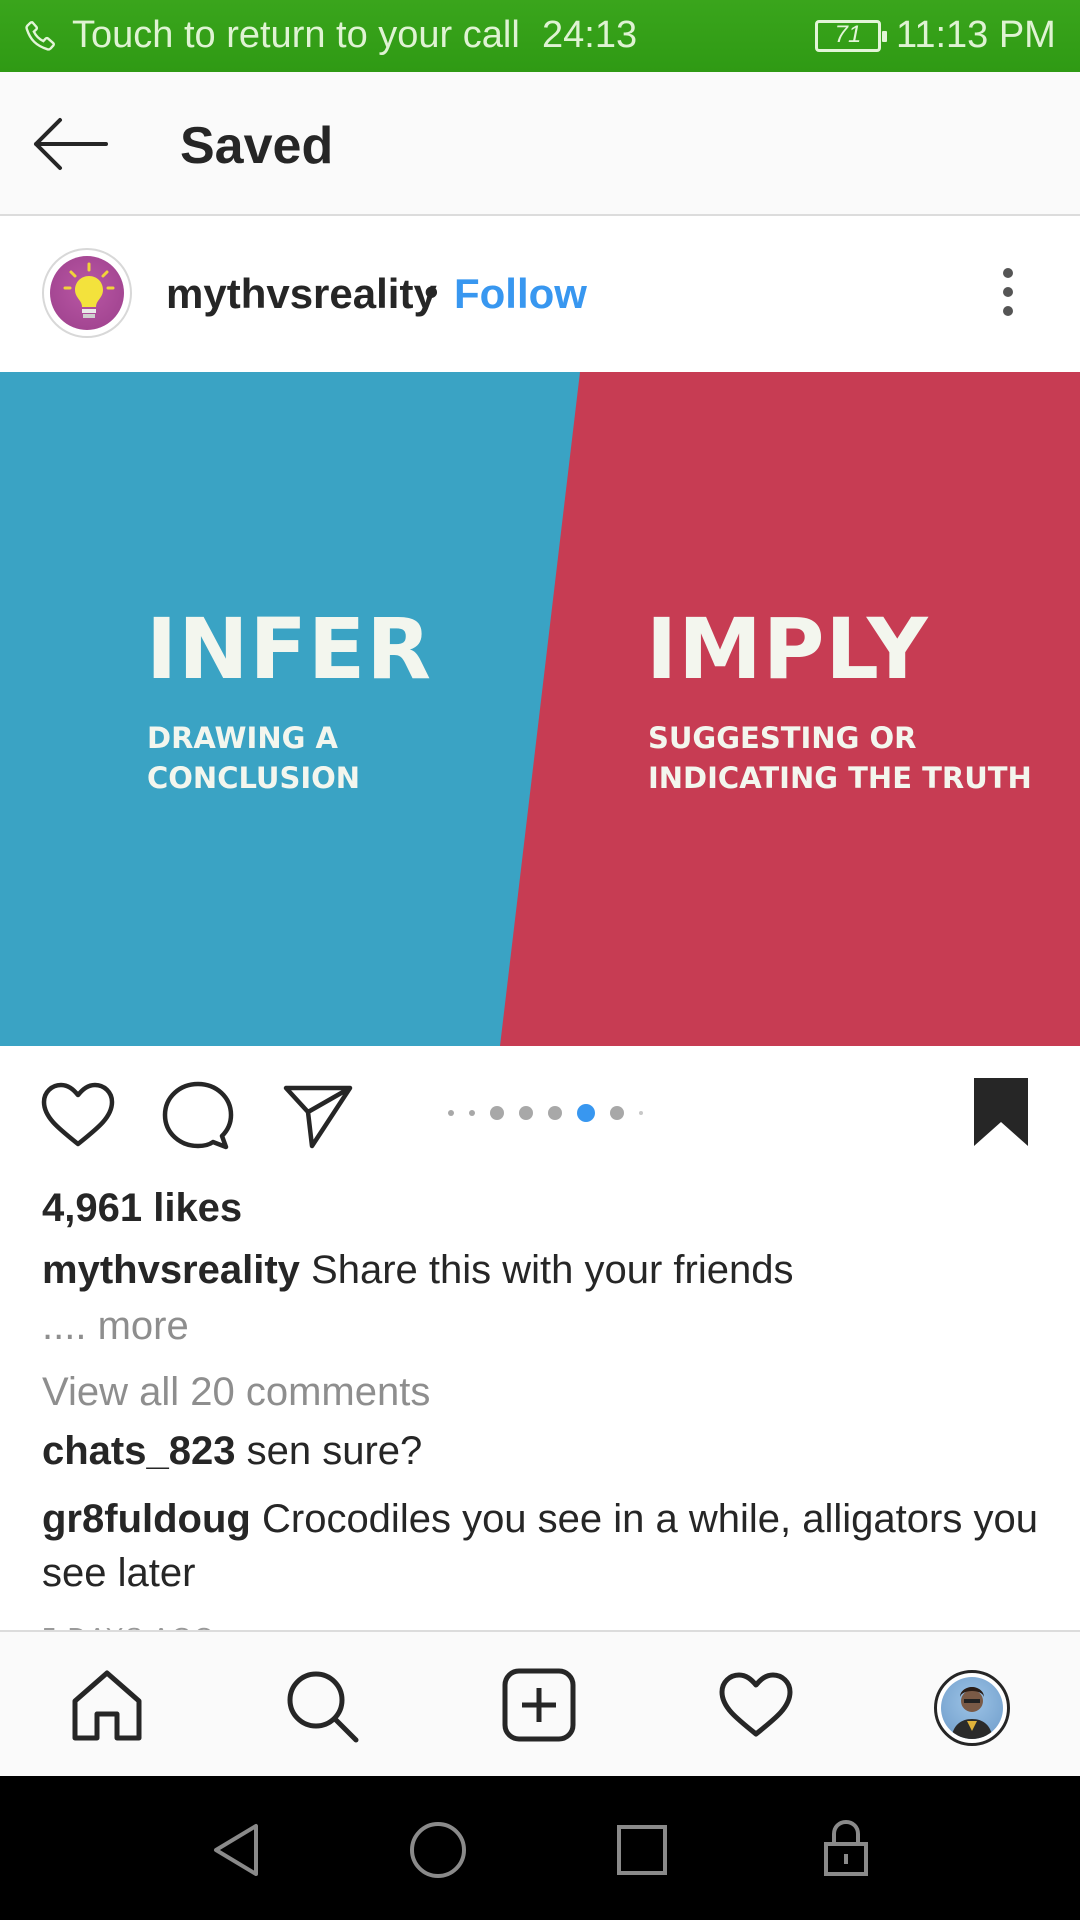 The image size is (1080, 1920). What do you see at coordinates (334, 1451) in the screenshot?
I see `comment-text: sen sure?` at bounding box center [334, 1451].